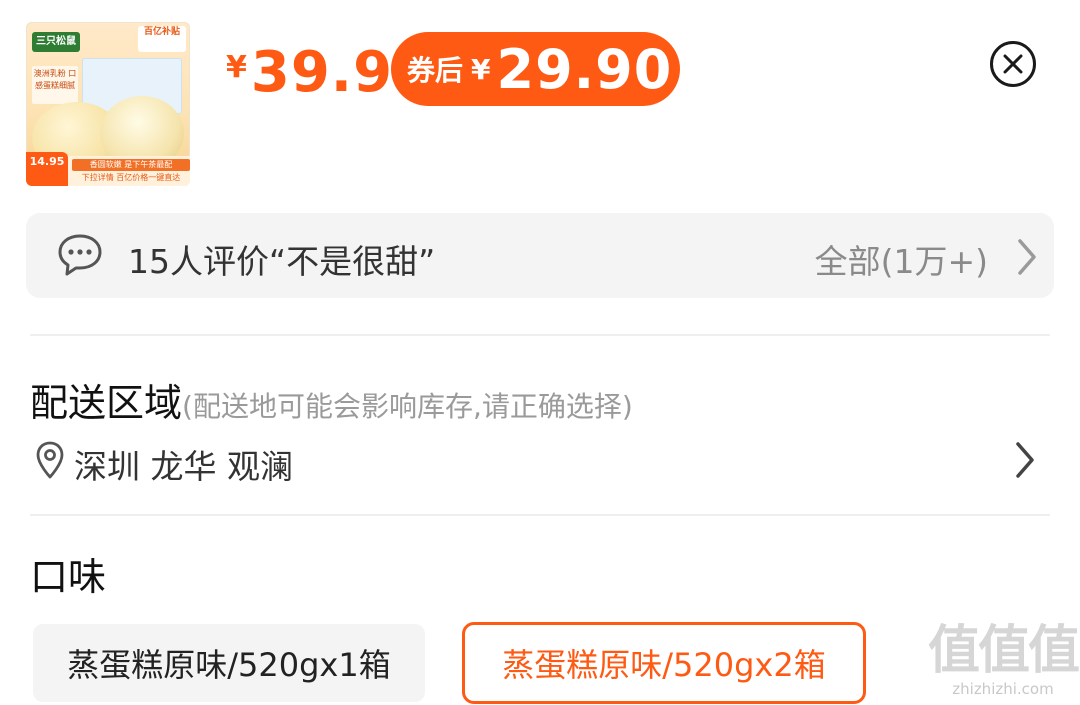 This screenshot has width=1080, height=705. I want to click on chat-bubble-icon, so click(80, 255).